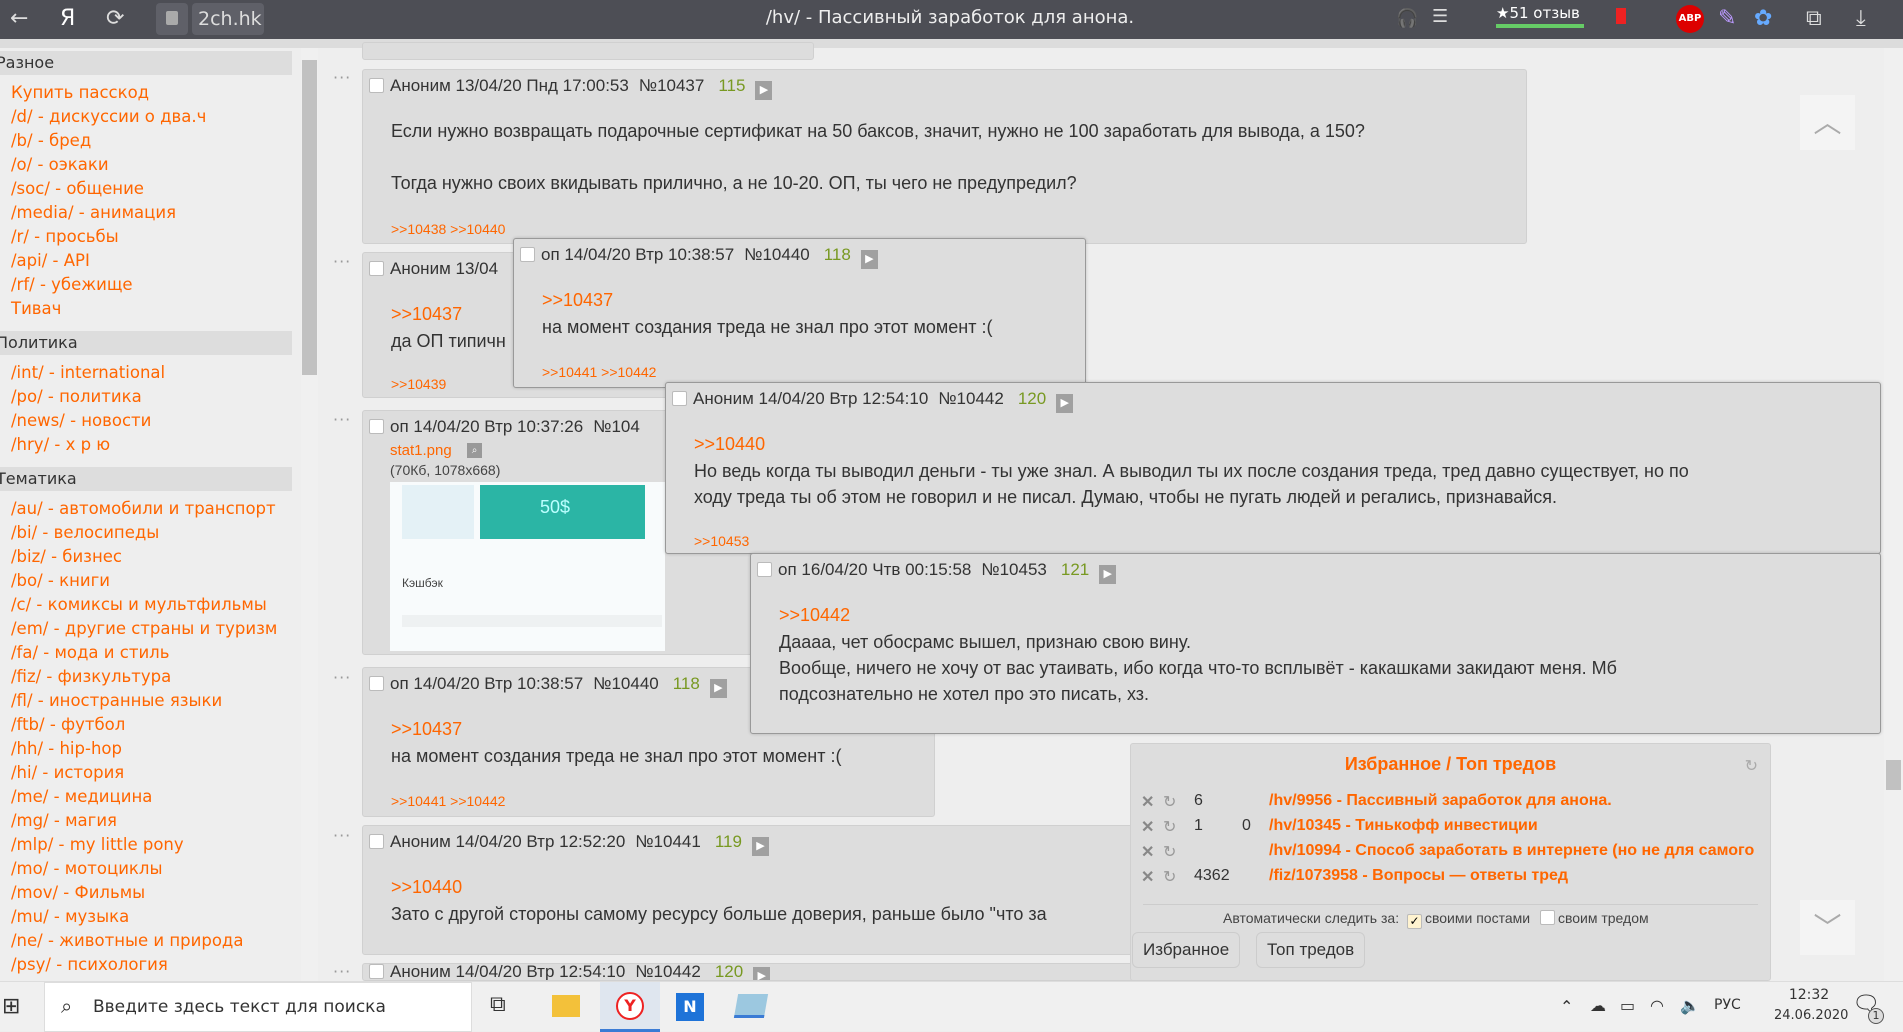 This screenshot has height=1032, width=1903. I want to click on post-number: №10453, so click(1014, 569).